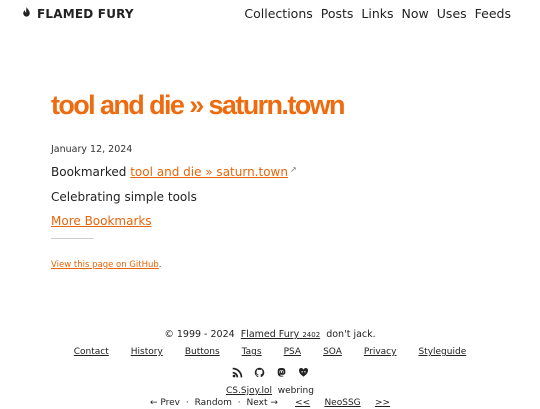  I want to click on webring-next: Next →, so click(262, 403).